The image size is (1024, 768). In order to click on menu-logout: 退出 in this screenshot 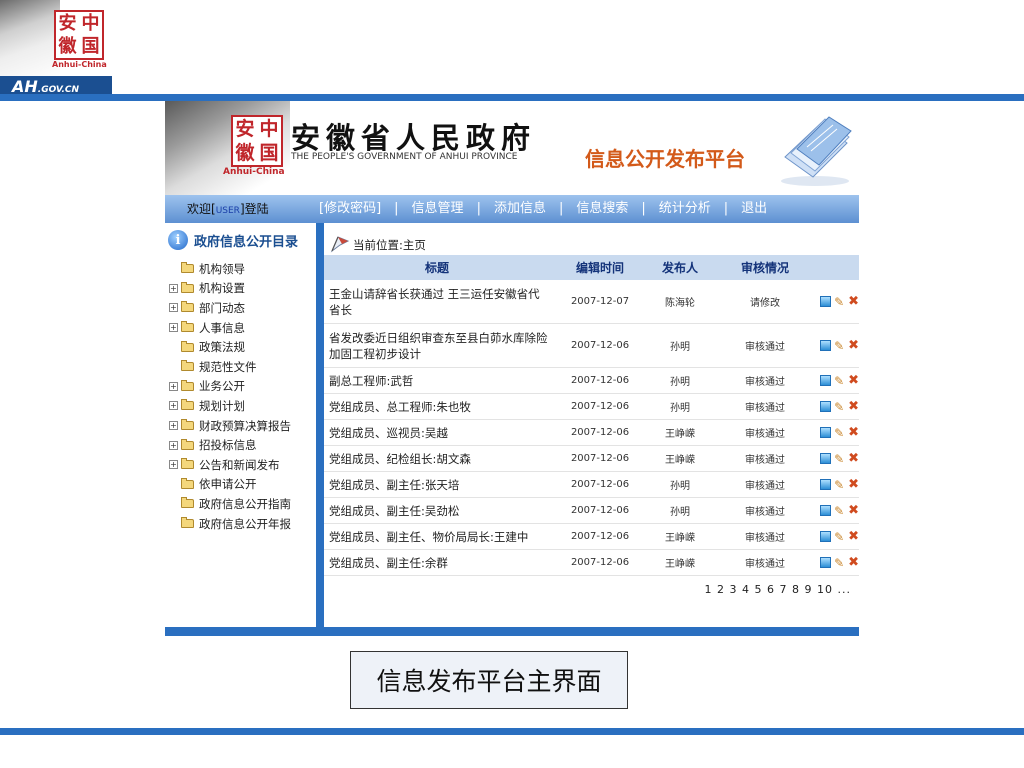, I will do `click(754, 209)`.